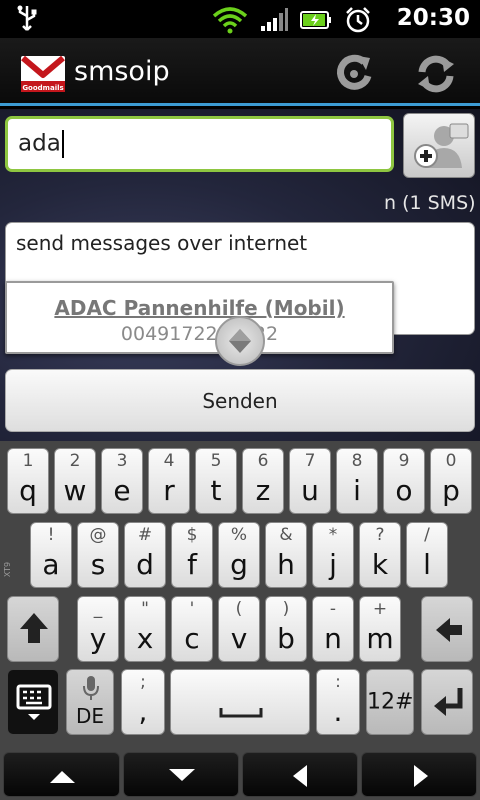 This screenshot has width=480, height=800. I want to click on key-u: 7u, so click(310, 481).